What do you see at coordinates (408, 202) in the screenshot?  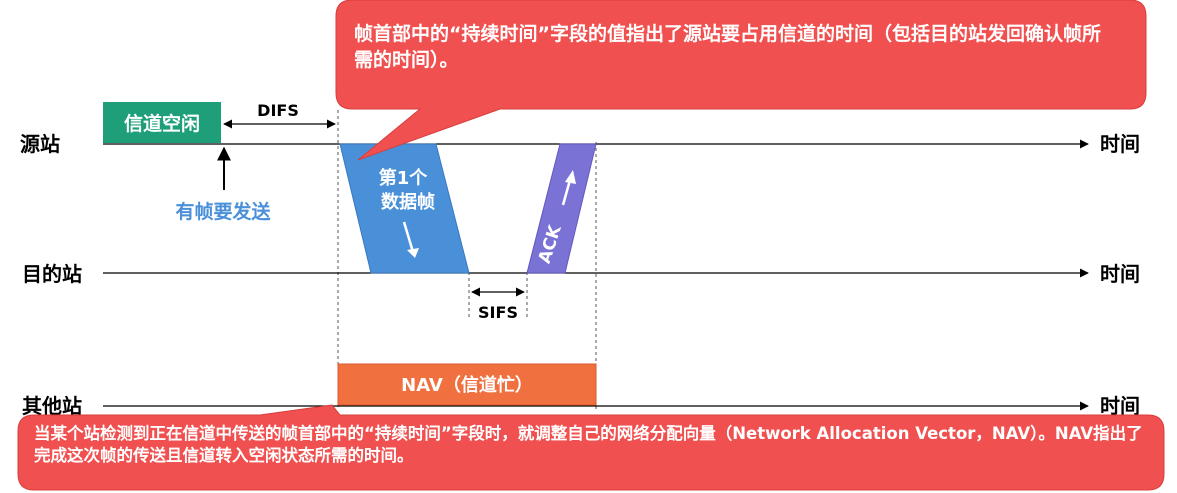 I see `data-frame-label-line2: 数据帧` at bounding box center [408, 202].